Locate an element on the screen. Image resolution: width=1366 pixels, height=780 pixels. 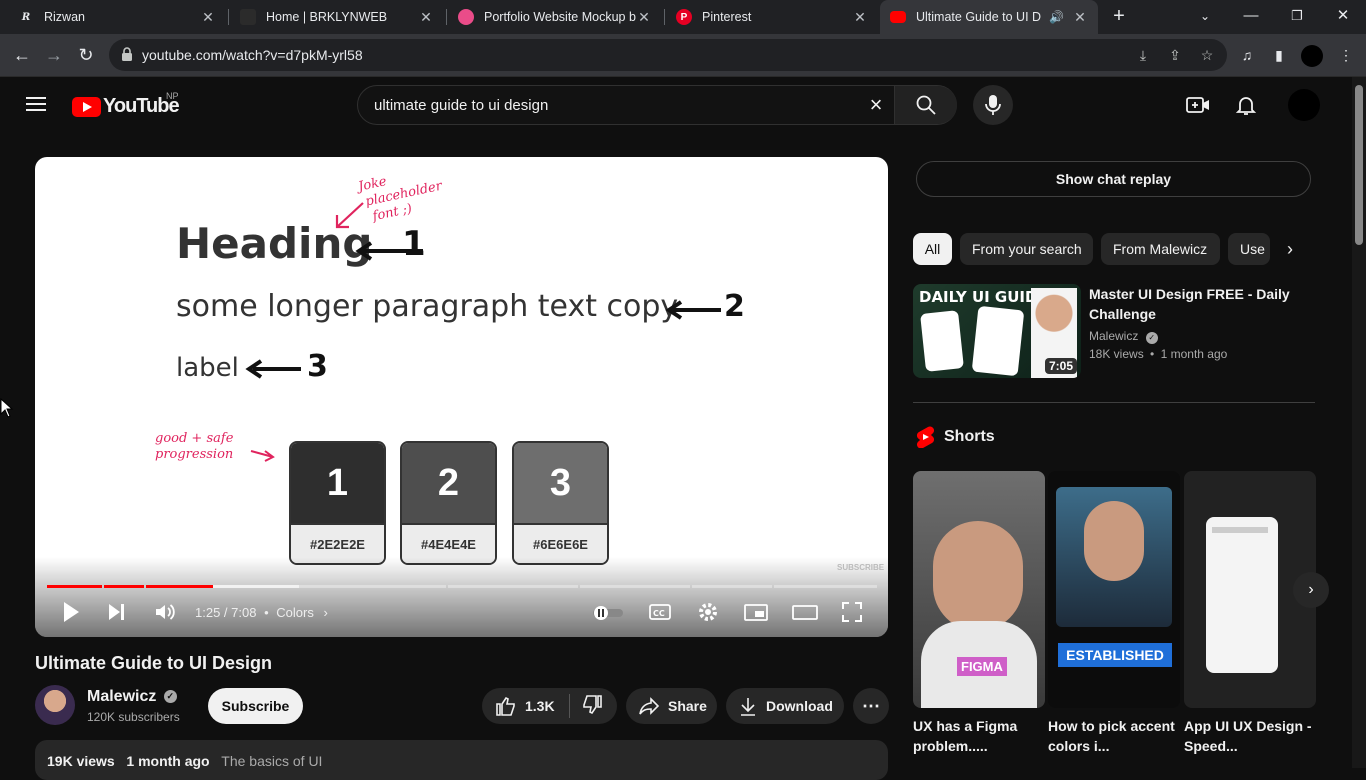
theater-mode-icon is located at coordinates (805, 612).